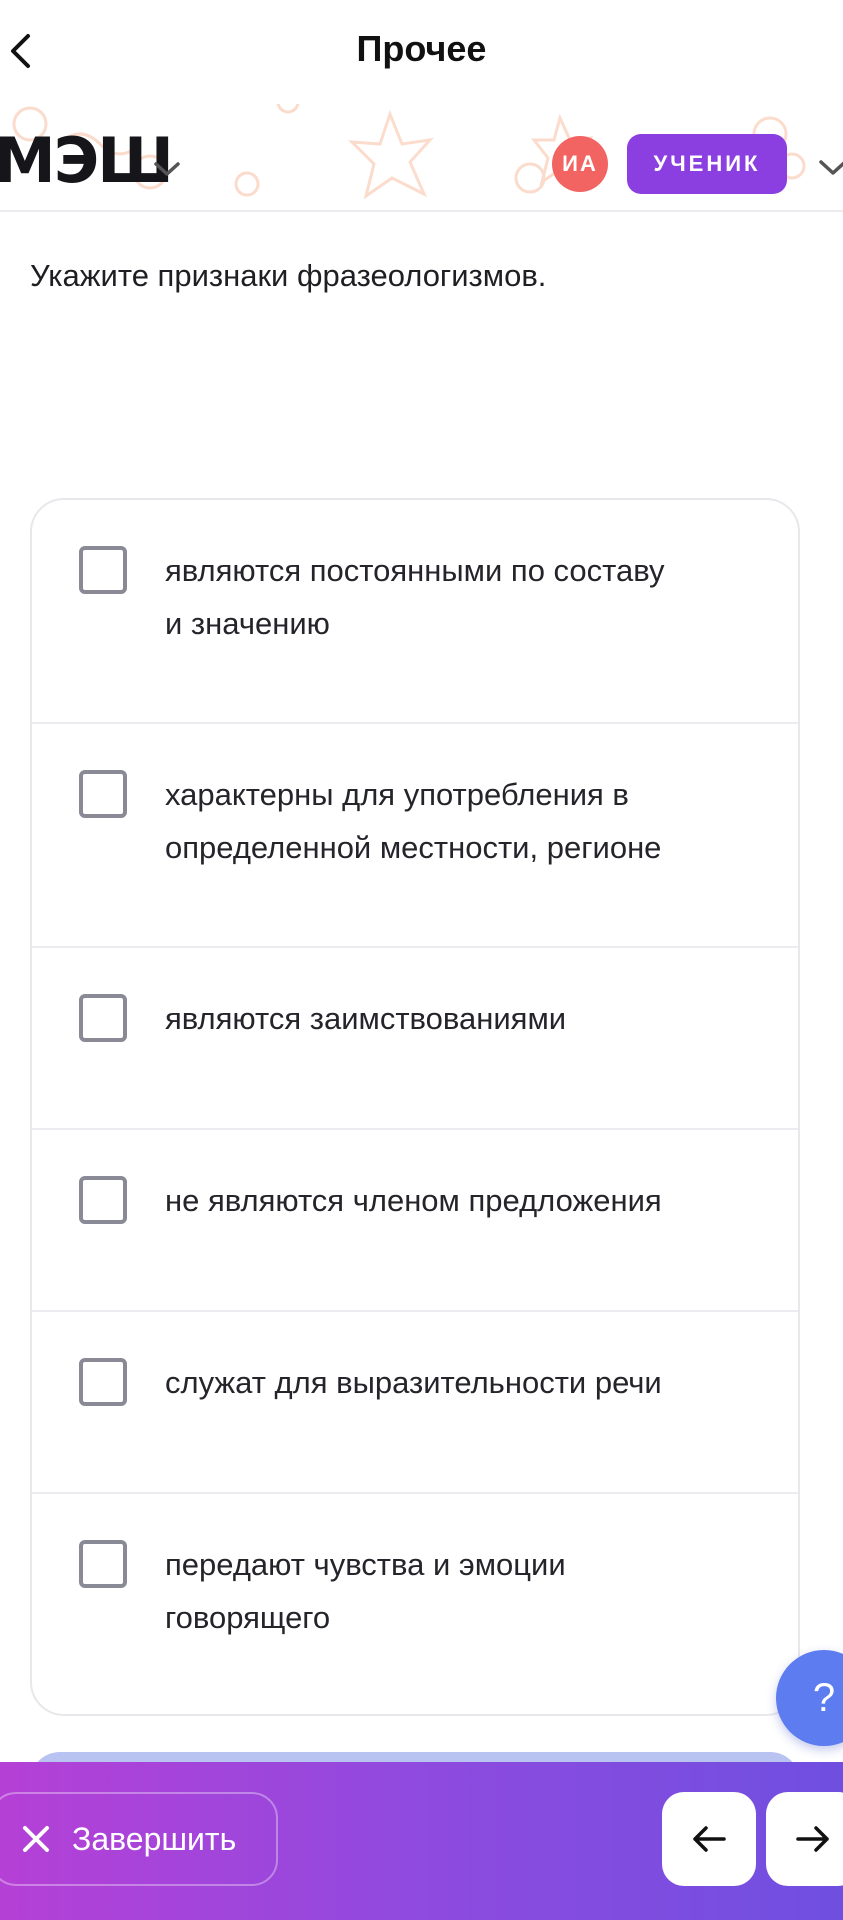 This screenshot has width=843, height=1920. I want to click on close-icon, so click(36, 1839).